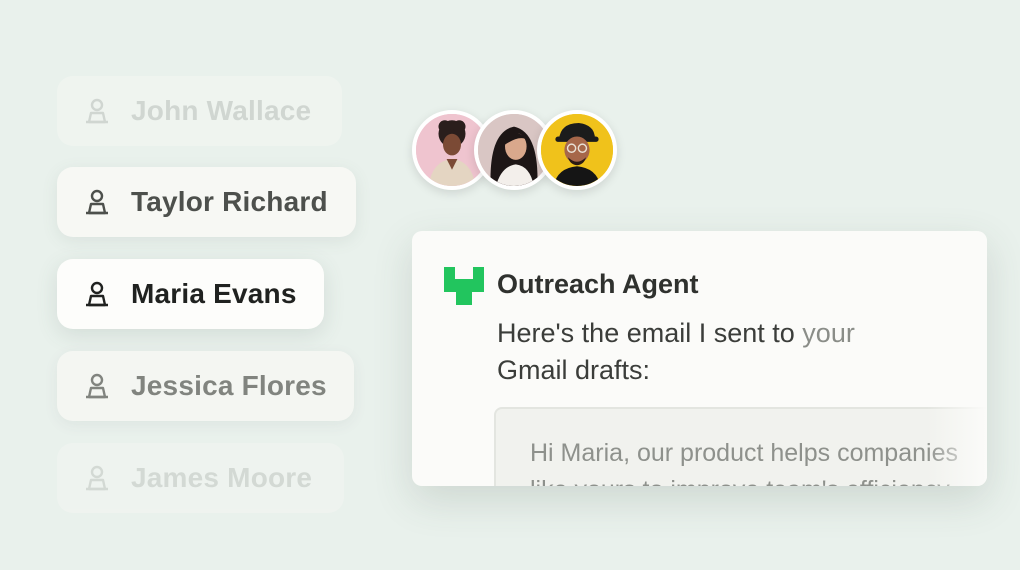 The image size is (1020, 570). What do you see at coordinates (222, 477) in the screenshot?
I see `contact-name: James Moore` at bounding box center [222, 477].